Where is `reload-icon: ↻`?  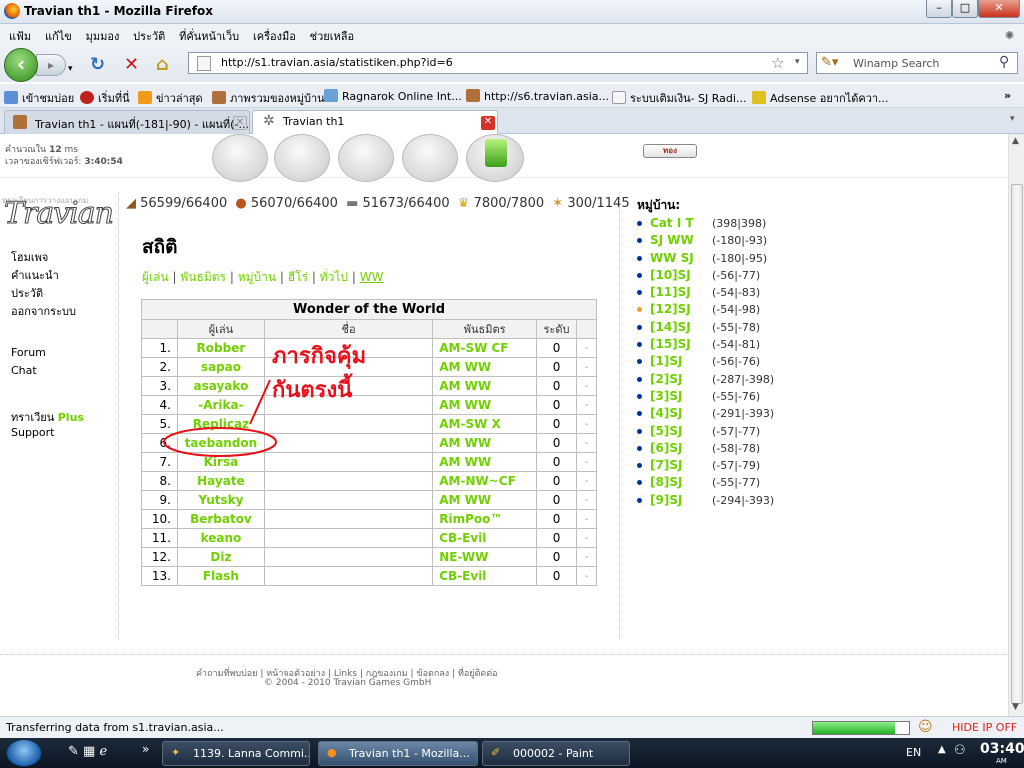
reload-icon: ↻ is located at coordinates (97, 65).